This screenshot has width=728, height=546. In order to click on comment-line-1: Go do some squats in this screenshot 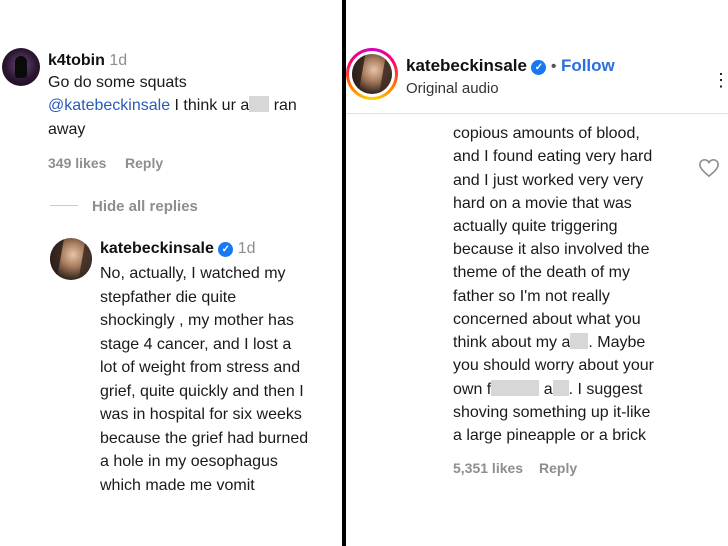, I will do `click(117, 82)`.